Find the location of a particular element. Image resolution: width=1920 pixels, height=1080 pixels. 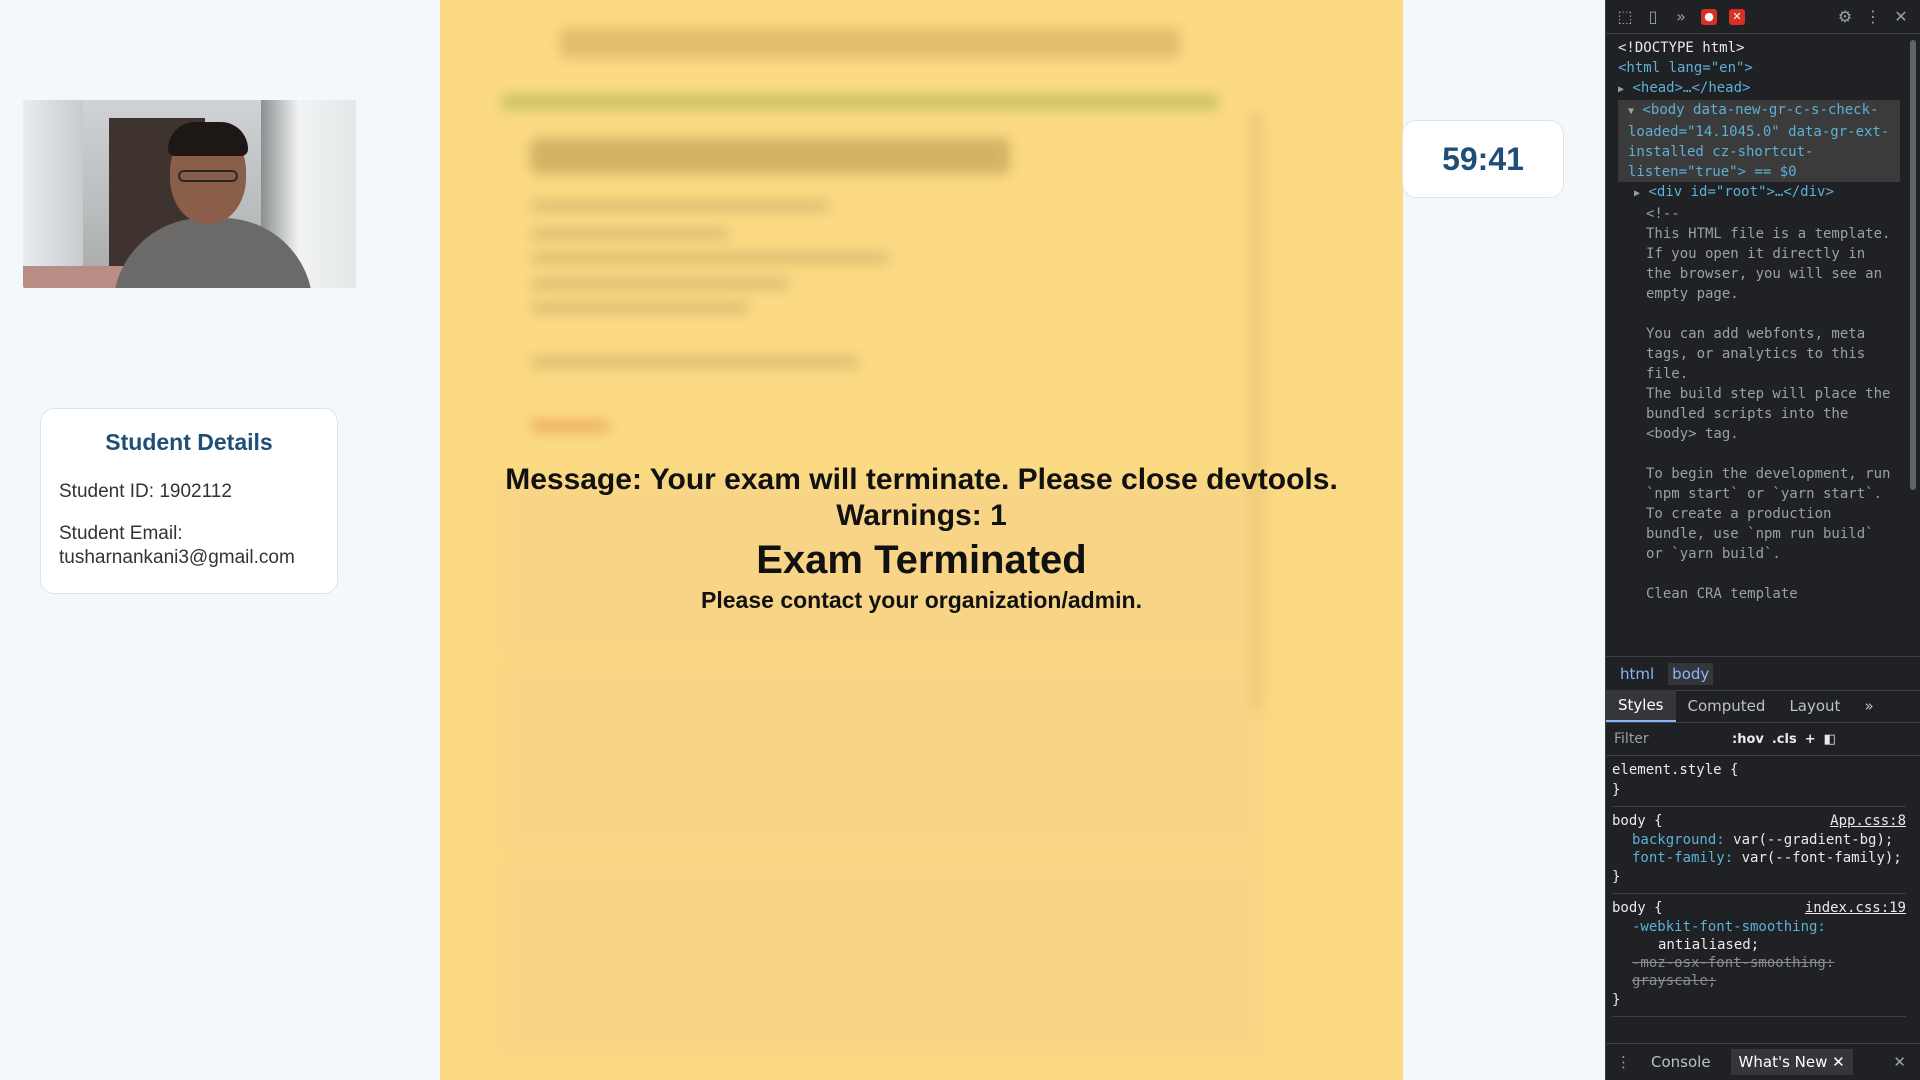

blurred-test-heading is located at coordinates (770, 156).